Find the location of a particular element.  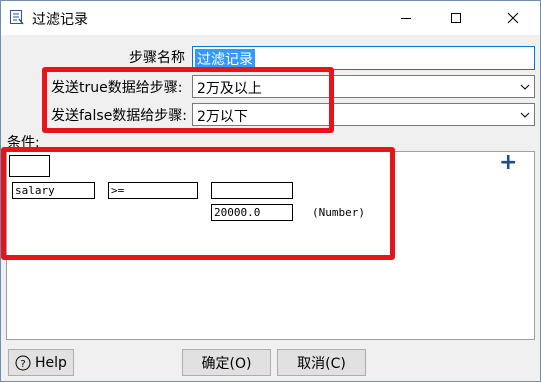

highlight-box-targets is located at coordinates (188, 100).